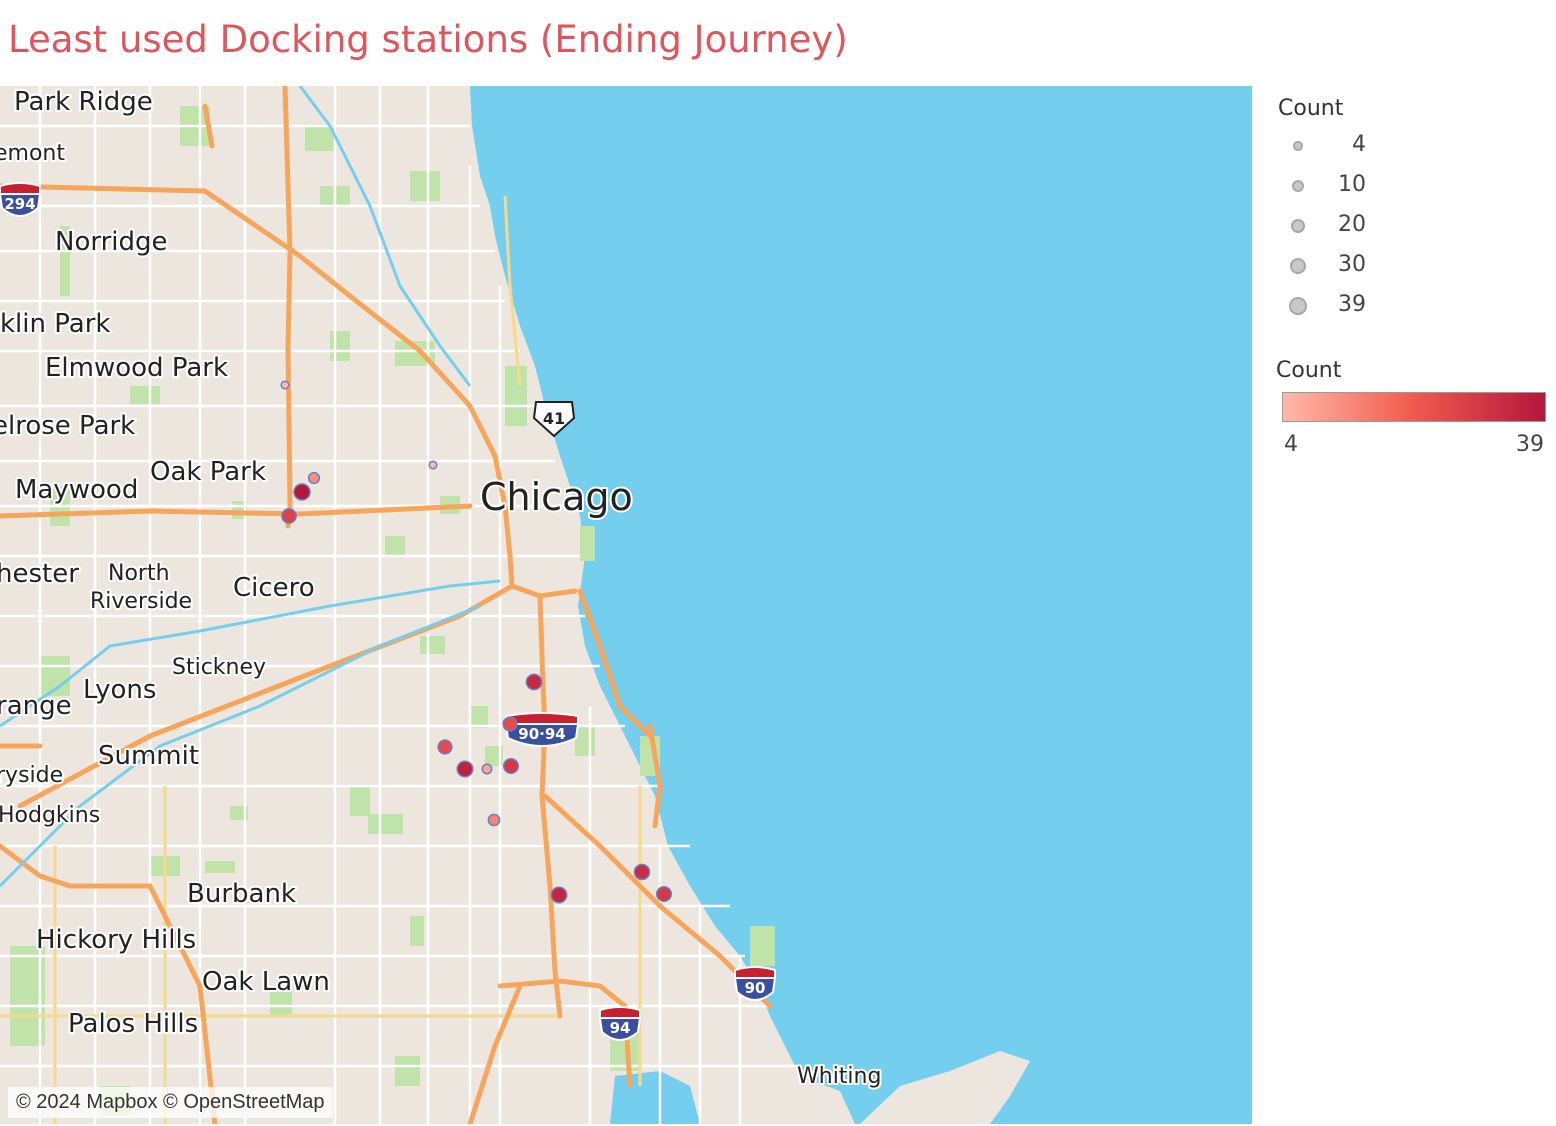 Image resolution: width=1556 pixels, height=1126 pixels. What do you see at coordinates (50, 815) in the screenshot?
I see `place-label: Hodgkins` at bounding box center [50, 815].